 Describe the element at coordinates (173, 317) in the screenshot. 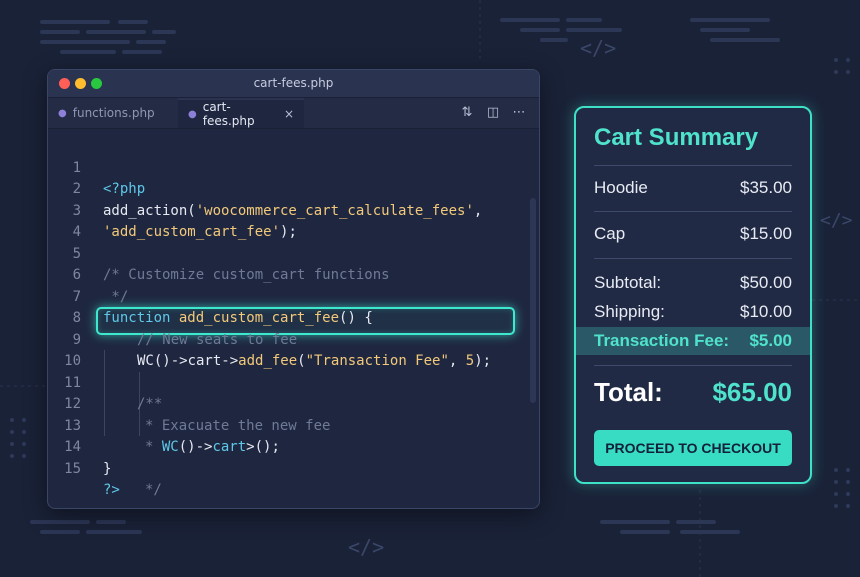

I see `code-line: 8 // New seats to fee` at that location.